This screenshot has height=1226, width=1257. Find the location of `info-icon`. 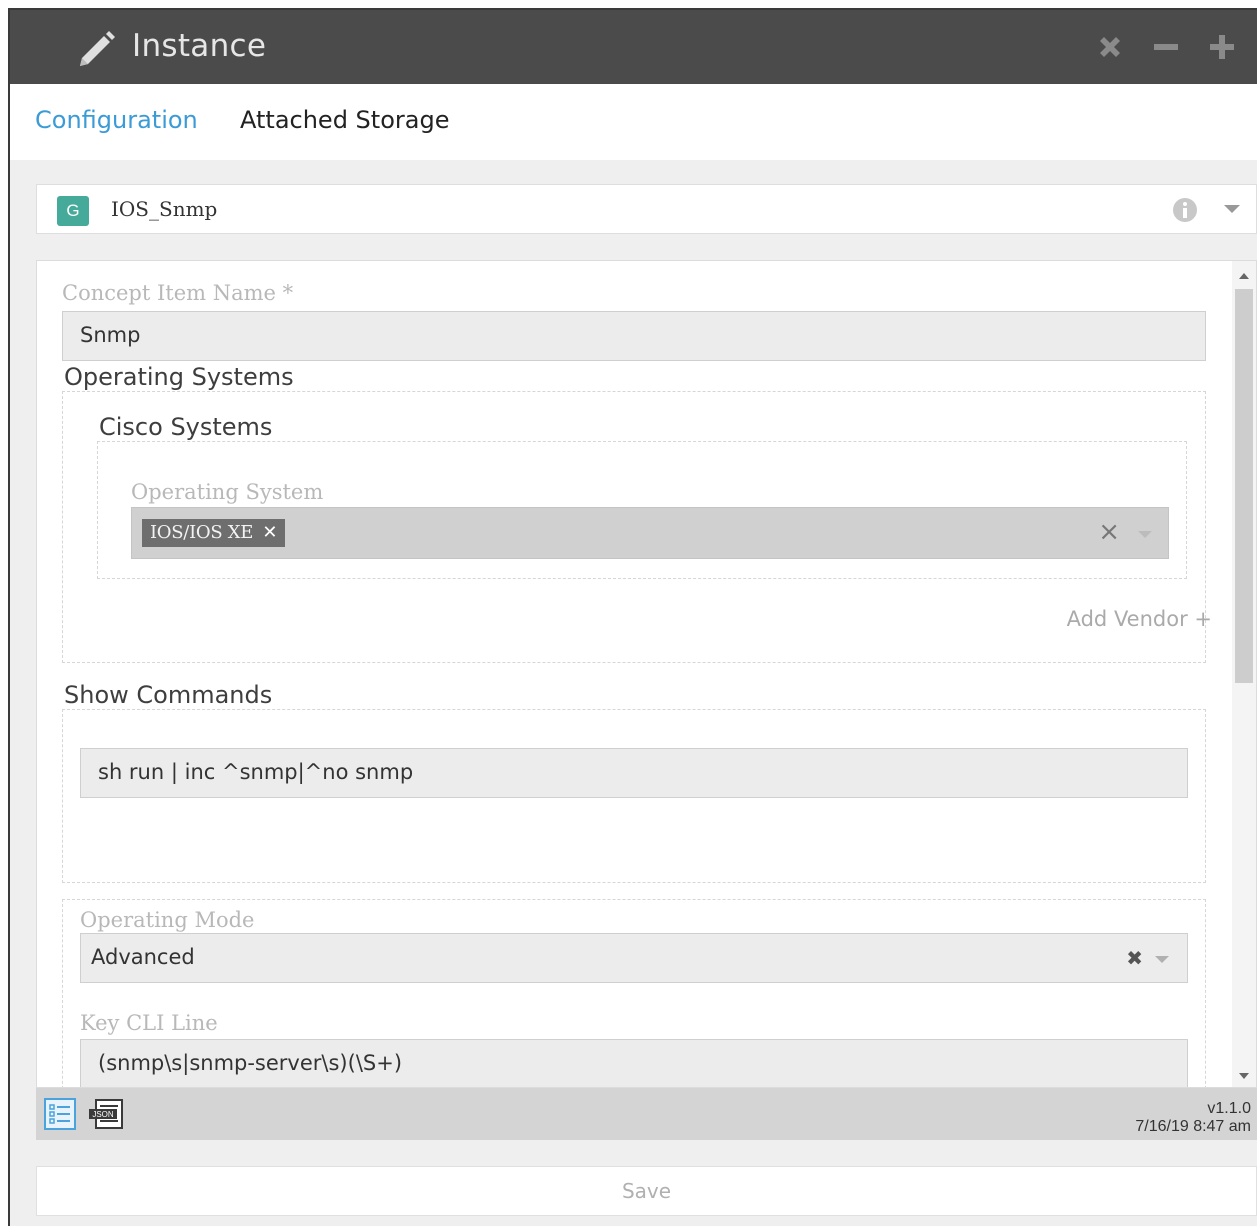

info-icon is located at coordinates (1185, 210).